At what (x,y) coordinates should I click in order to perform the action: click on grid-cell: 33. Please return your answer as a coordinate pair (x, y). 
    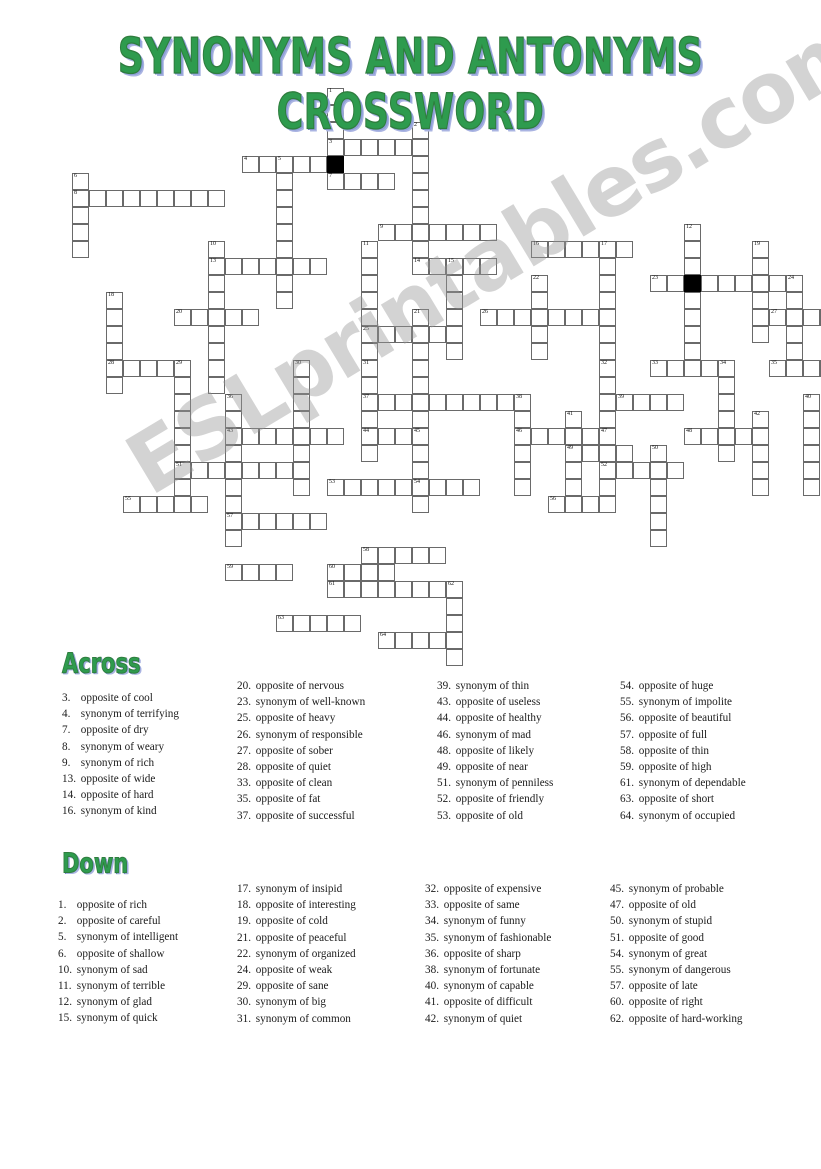
    Looking at the image, I should click on (658, 368).